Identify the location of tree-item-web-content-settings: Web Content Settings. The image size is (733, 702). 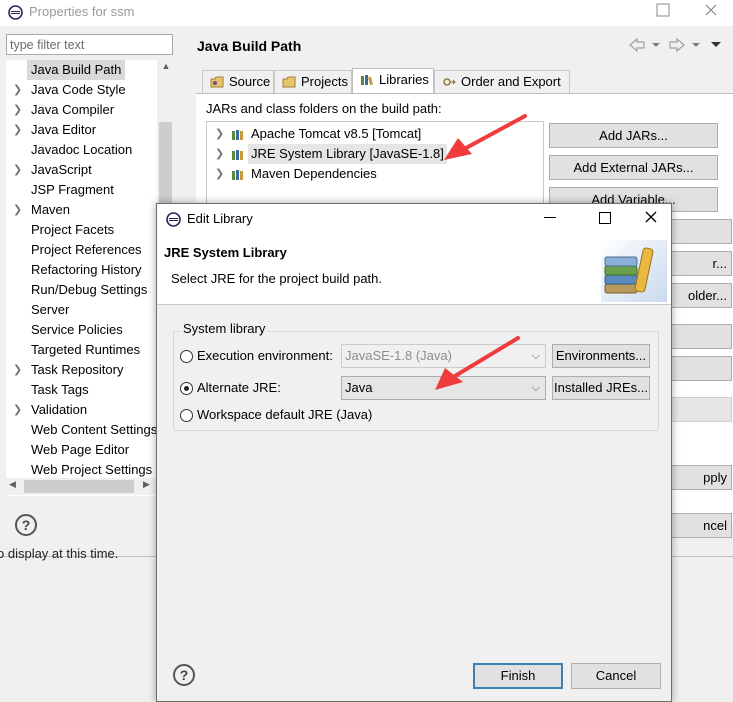
(86, 430).